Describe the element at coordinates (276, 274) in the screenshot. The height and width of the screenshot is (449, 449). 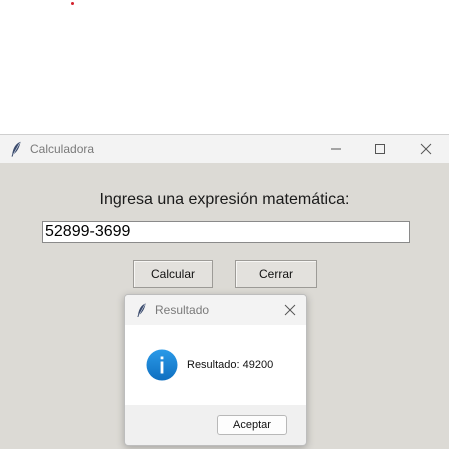
I see `close-app-button: Cerrar` at that location.